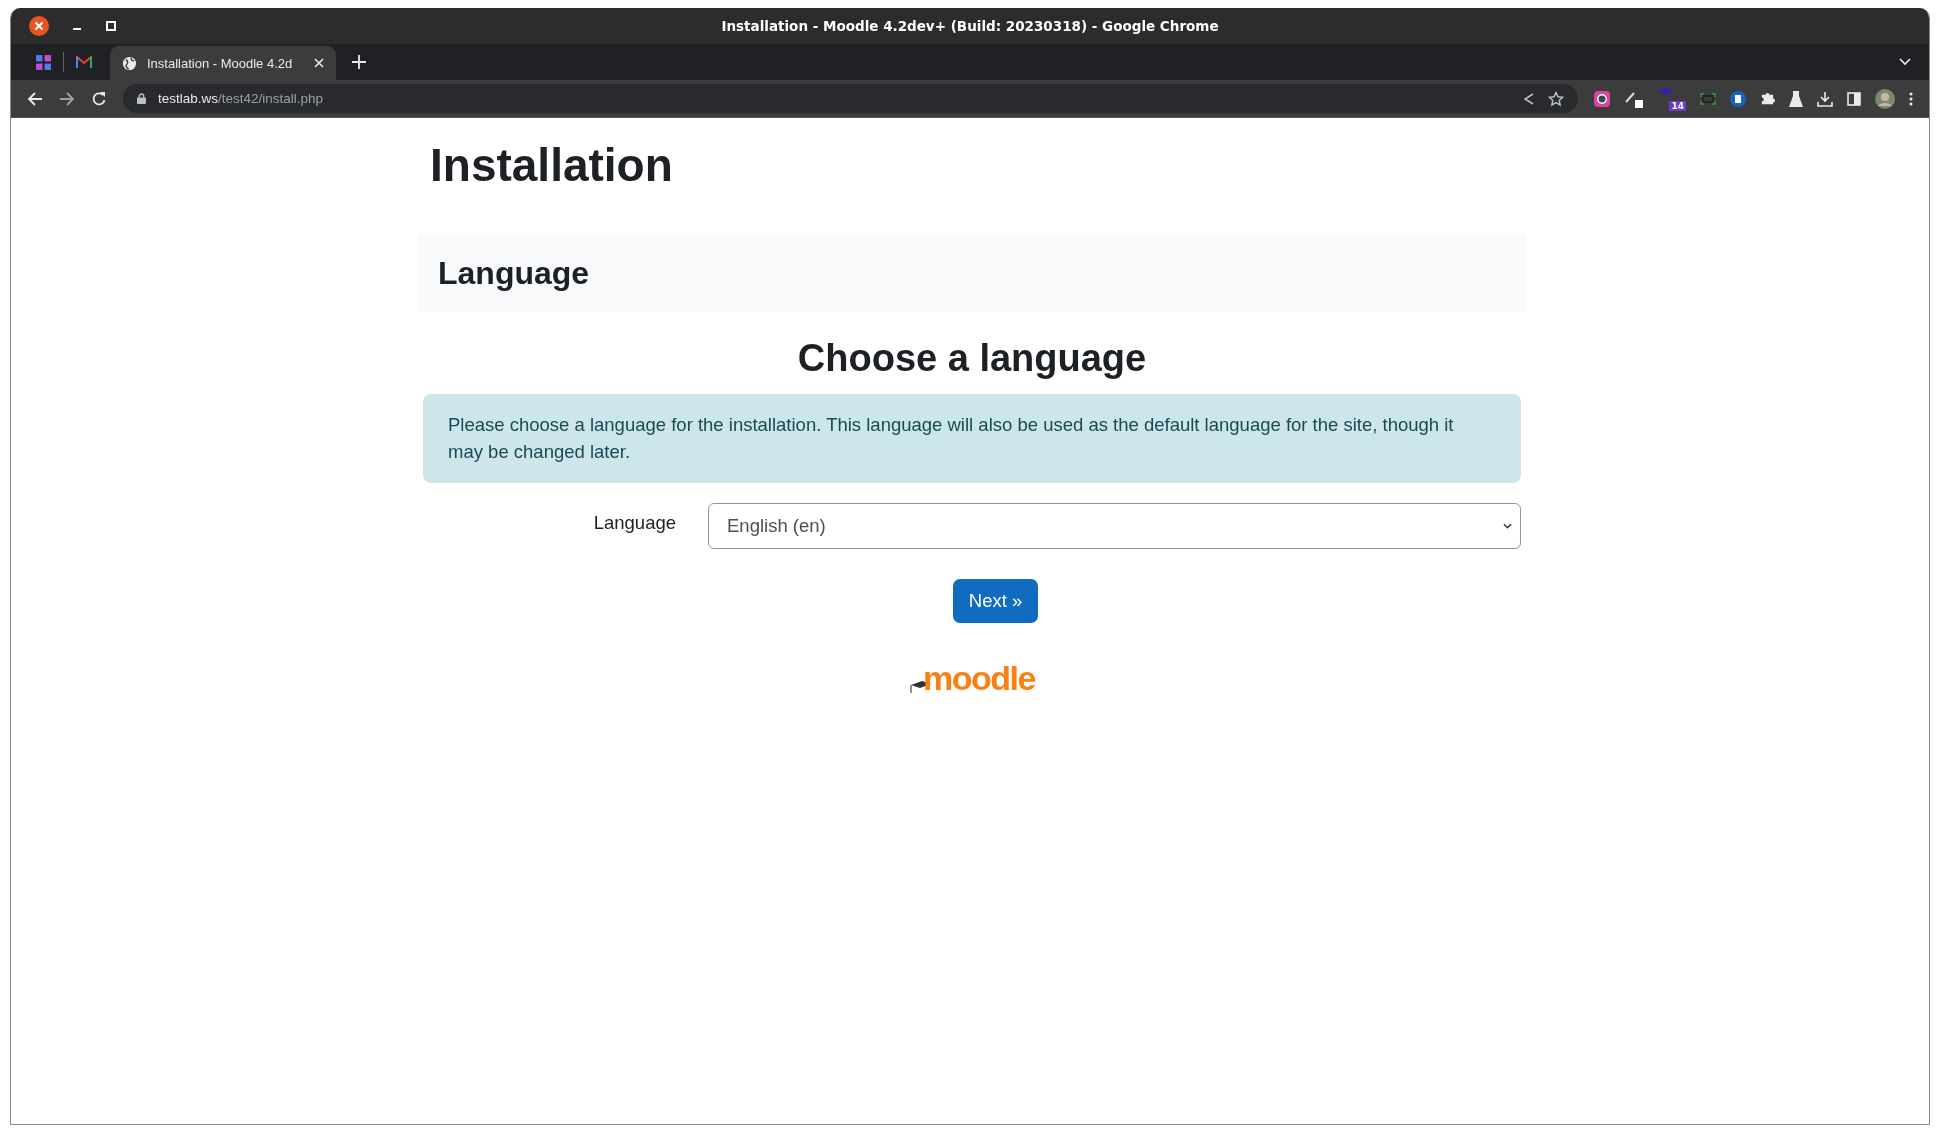 This screenshot has height=1135, width=1940. I want to click on share-icon, so click(1529, 98).